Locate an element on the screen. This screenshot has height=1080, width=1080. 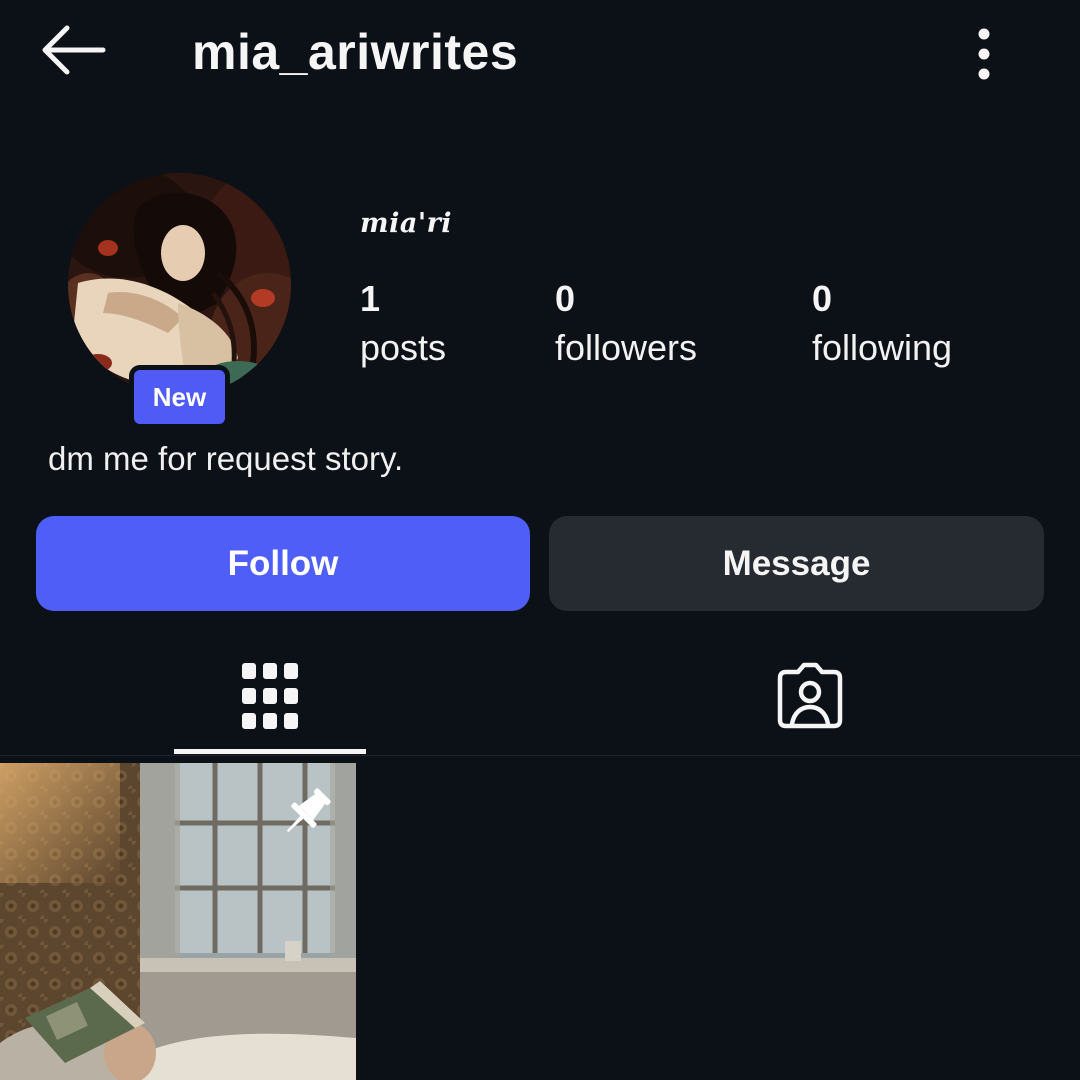
followers-count: 0 is located at coordinates (565, 298).